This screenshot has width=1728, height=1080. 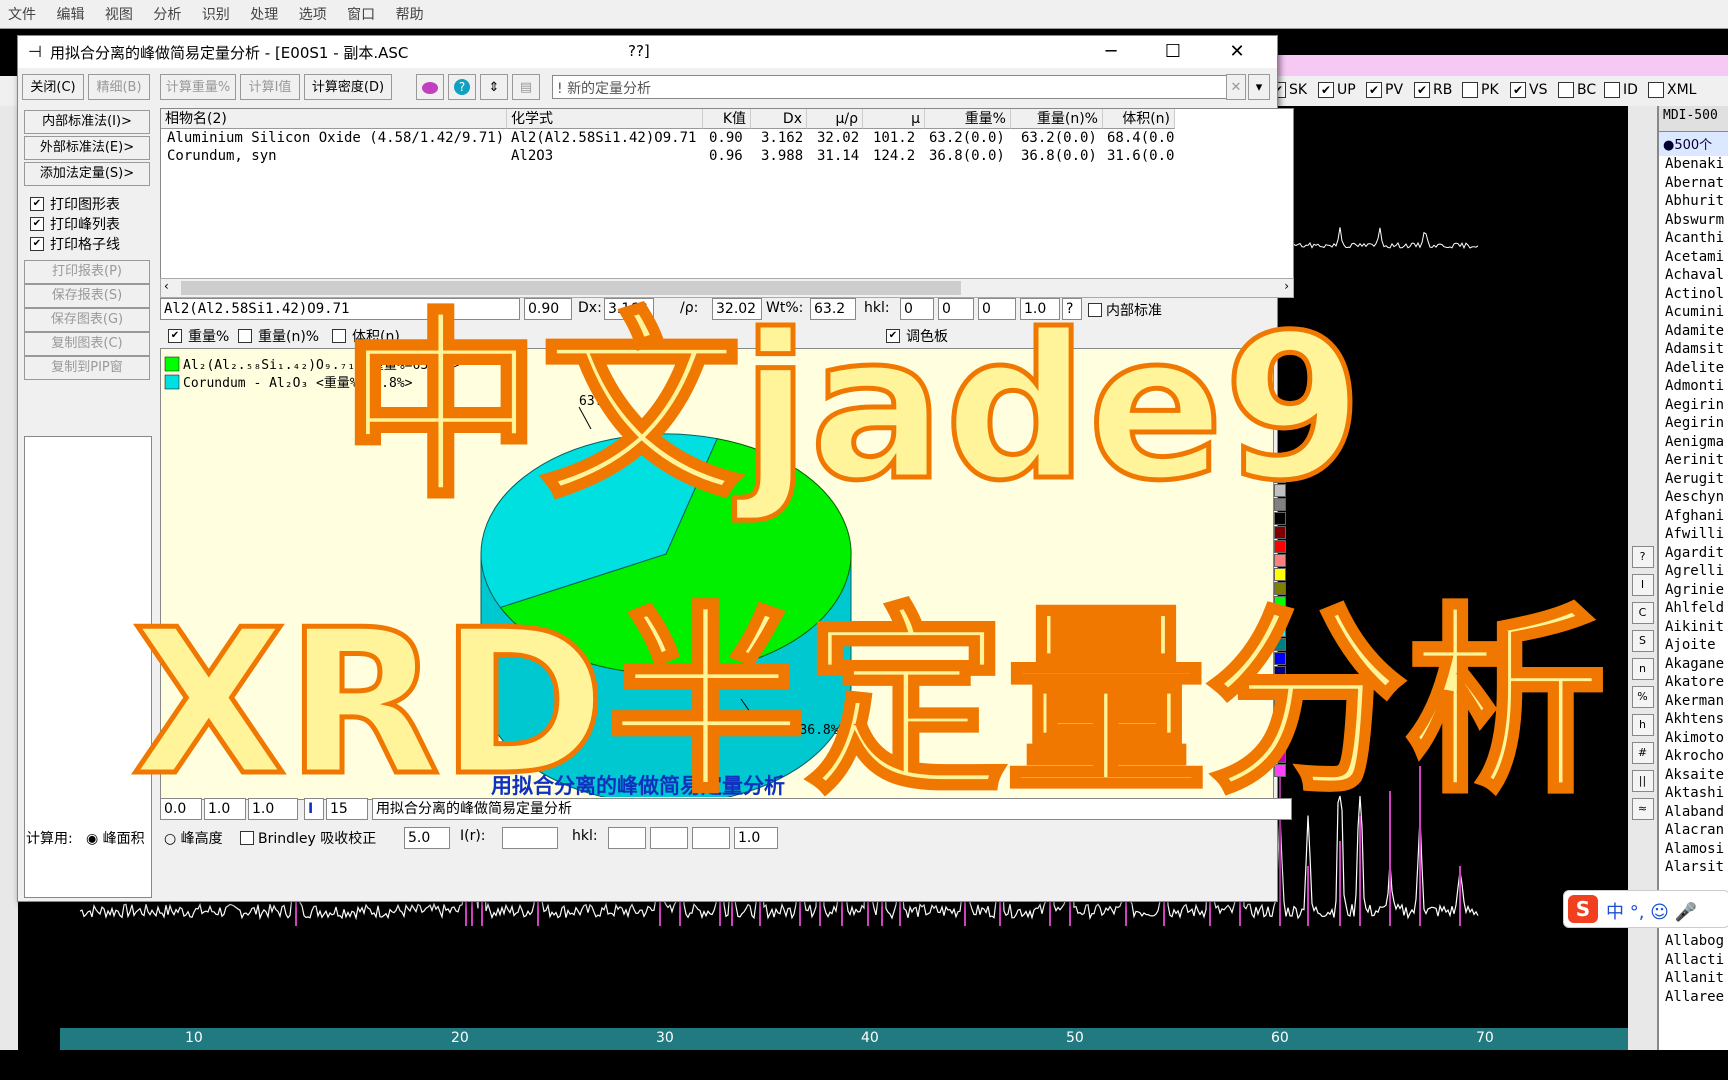 I want to click on column-header: 重量%, so click(x=968, y=119).